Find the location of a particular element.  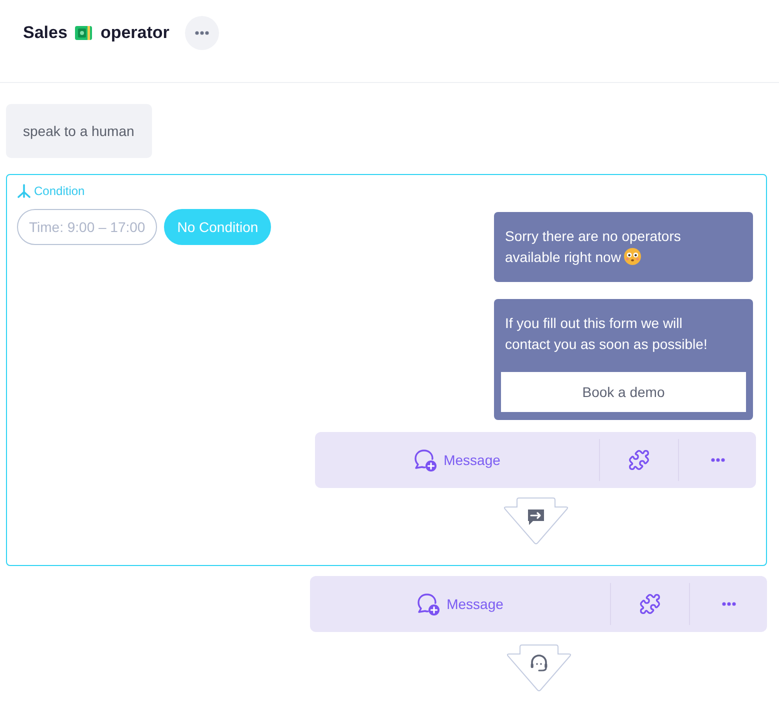

branch-icon is located at coordinates (24, 191).